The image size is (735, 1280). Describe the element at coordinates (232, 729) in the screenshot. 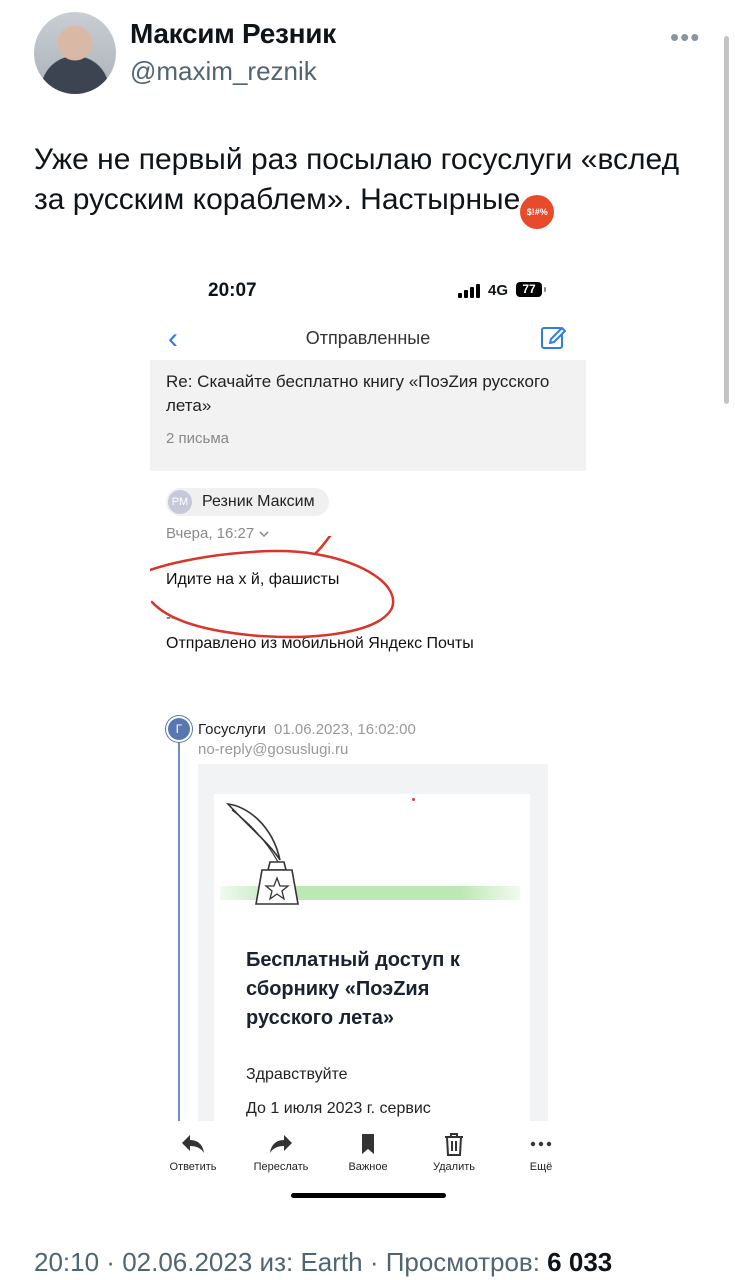

I see `quoted-sender: Госуслуги` at that location.